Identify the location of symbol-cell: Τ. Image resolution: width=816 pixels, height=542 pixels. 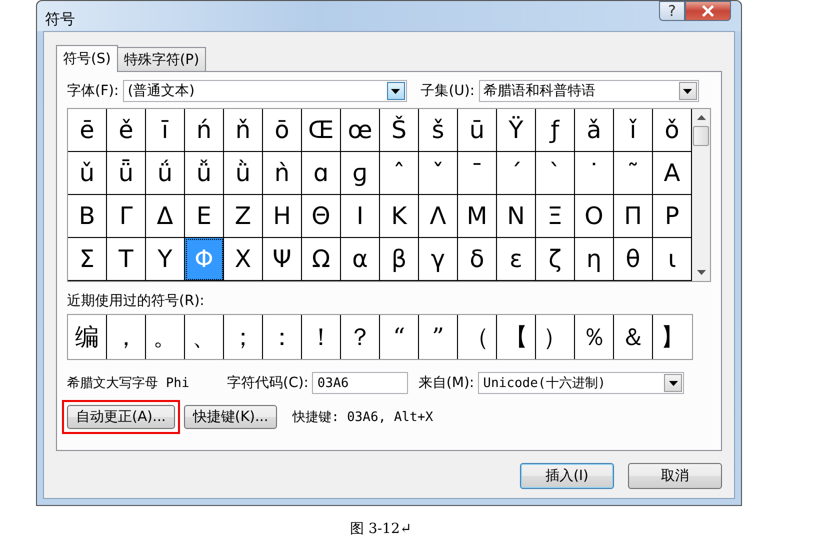
(126, 259).